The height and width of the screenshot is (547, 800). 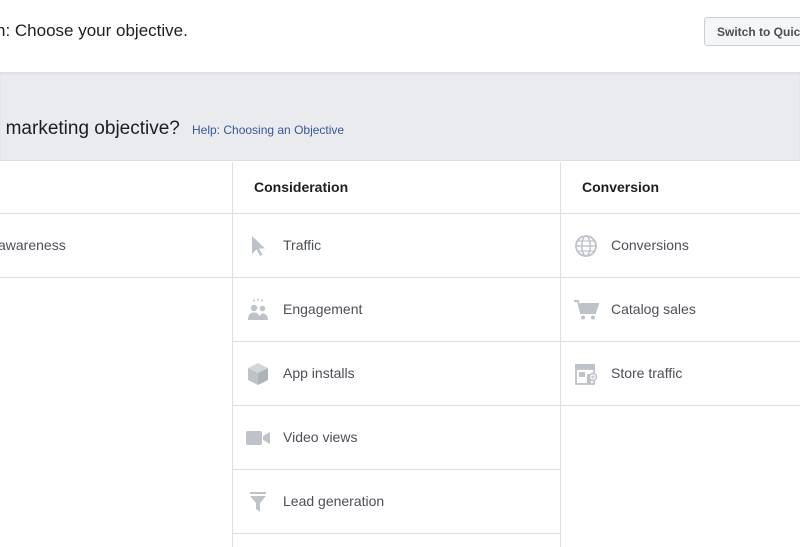 What do you see at coordinates (680, 188) in the screenshot?
I see `conversion-column-header: Conversion` at bounding box center [680, 188].